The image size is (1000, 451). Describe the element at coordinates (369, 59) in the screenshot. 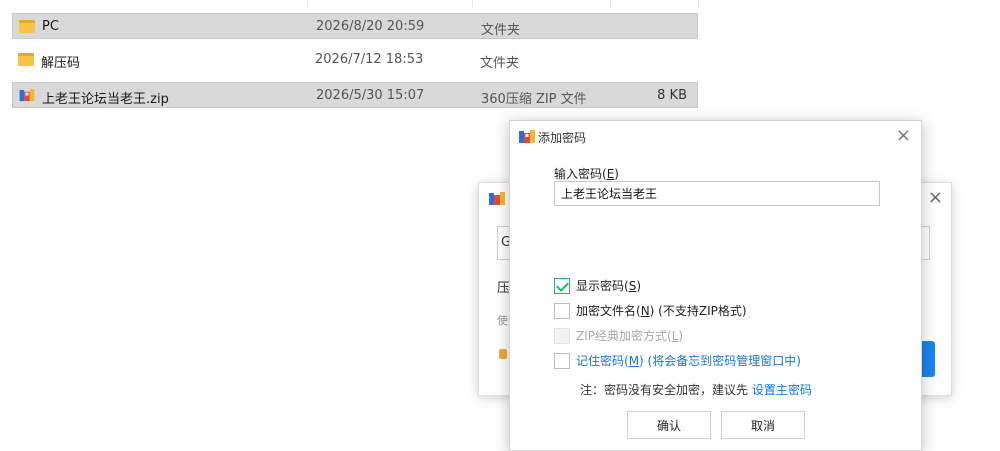

I see `file-date: 2026/7/12 18:53` at that location.